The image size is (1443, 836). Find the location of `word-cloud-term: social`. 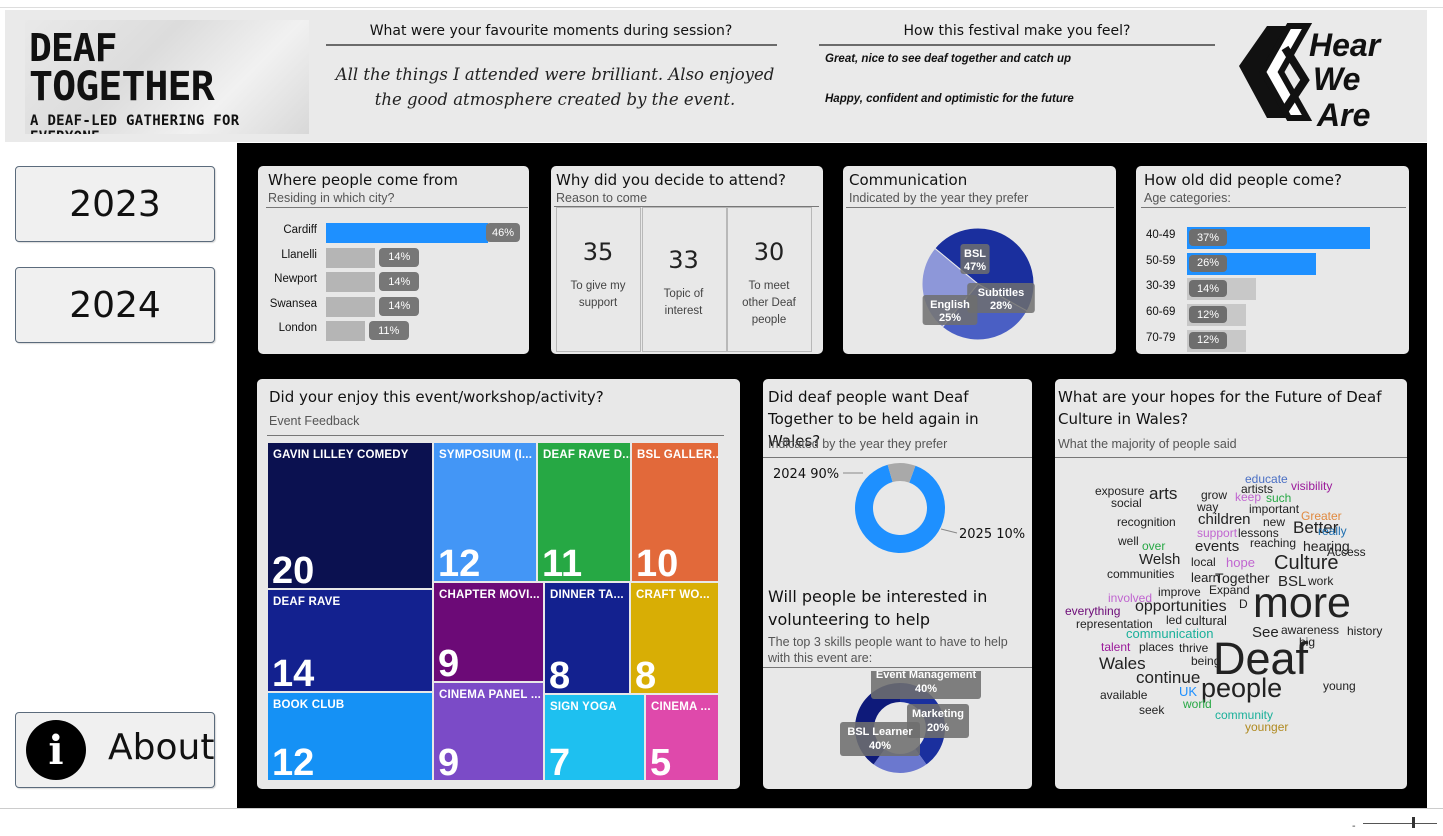

word-cloud-term: social is located at coordinates (1126, 503).